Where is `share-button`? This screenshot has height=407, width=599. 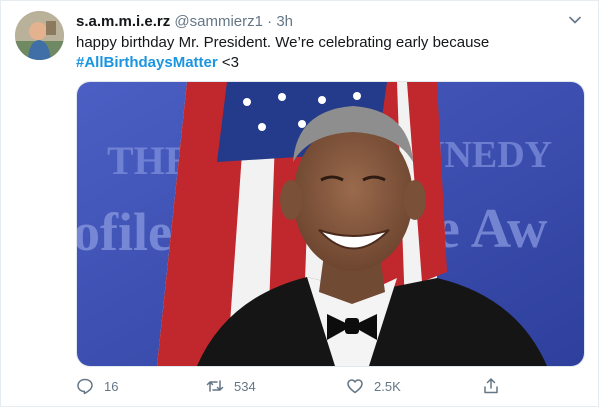
share-button is located at coordinates (491, 386).